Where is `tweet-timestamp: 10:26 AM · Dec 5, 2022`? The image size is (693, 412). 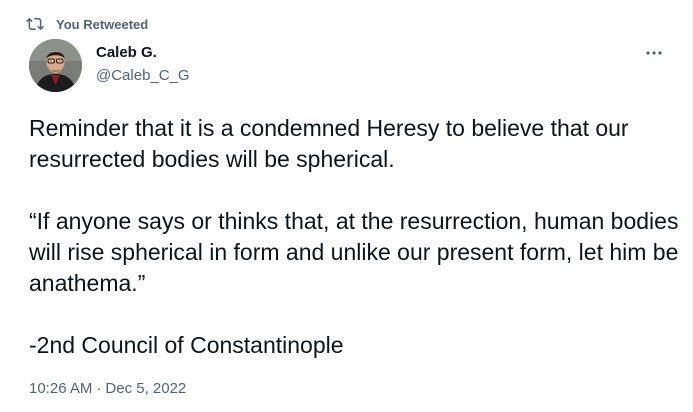 tweet-timestamp: 10:26 AM · Dec 5, 2022 is located at coordinates (107, 388).